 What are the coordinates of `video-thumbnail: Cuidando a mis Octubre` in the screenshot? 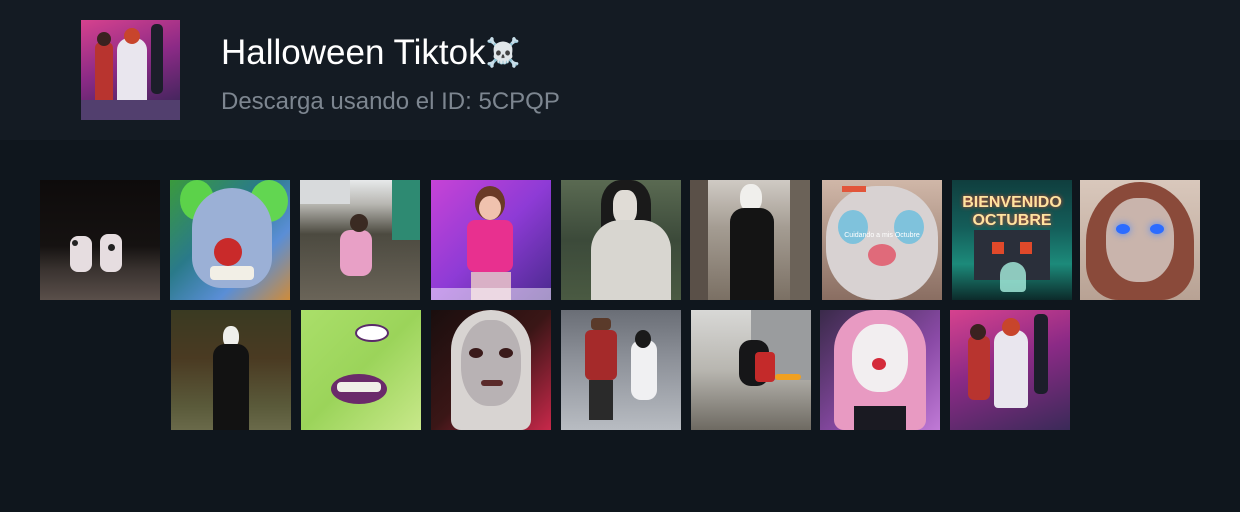 It's located at (882, 240).